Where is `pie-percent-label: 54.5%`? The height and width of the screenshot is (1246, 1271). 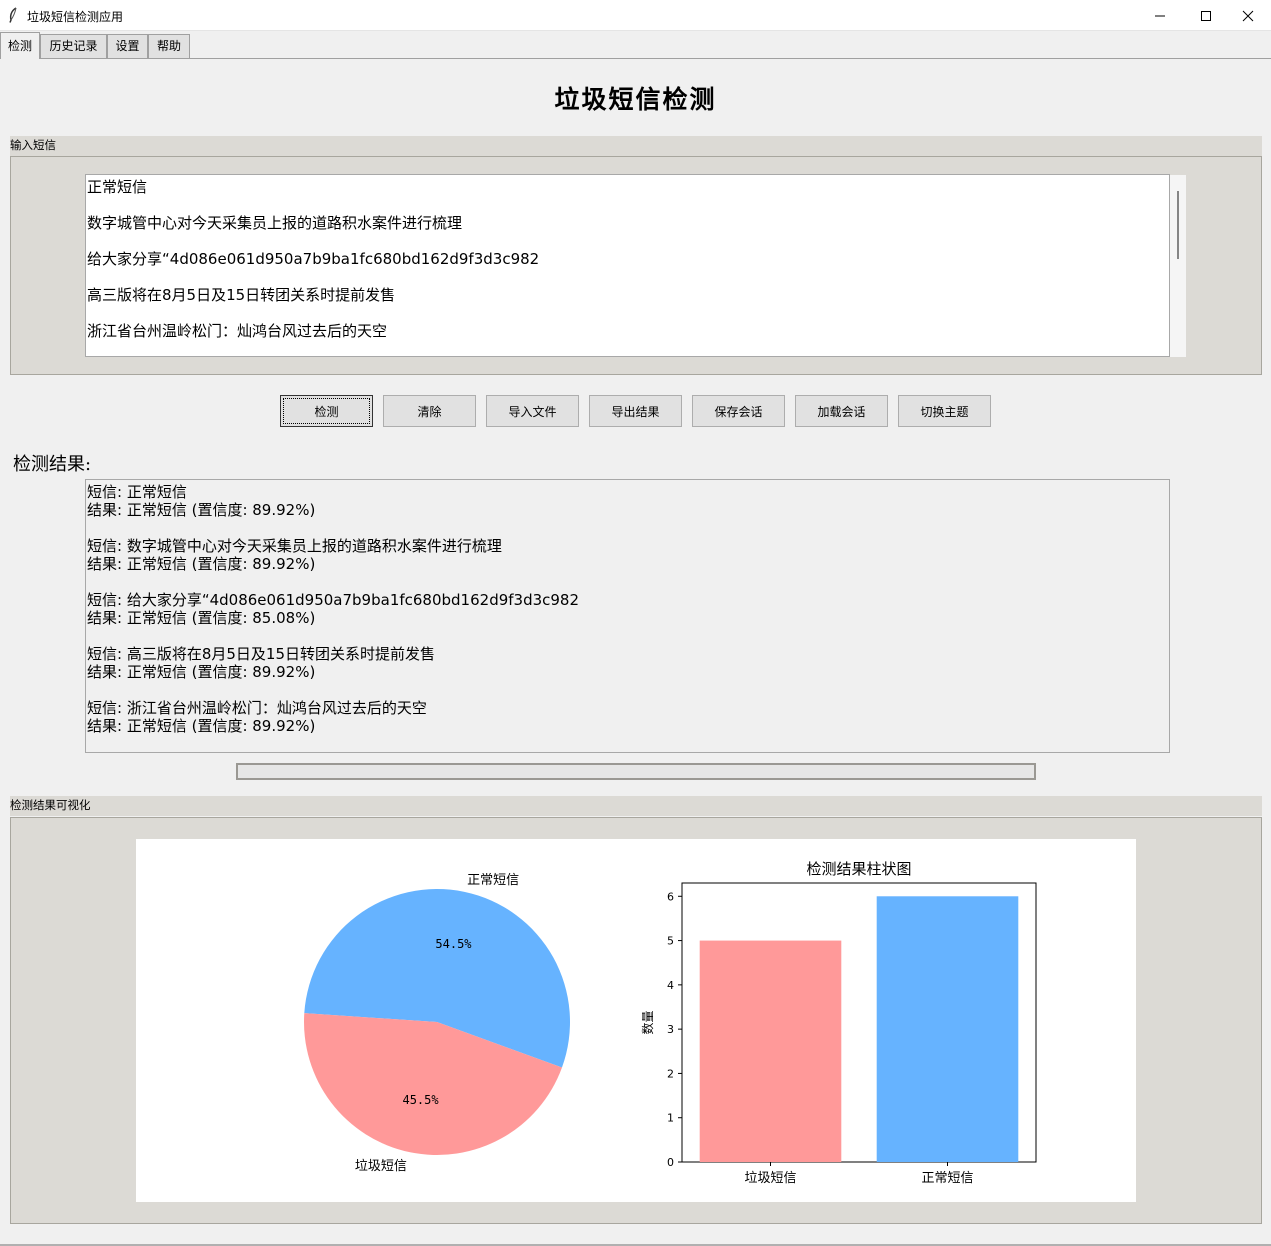 pie-percent-label: 54.5% is located at coordinates (453, 944).